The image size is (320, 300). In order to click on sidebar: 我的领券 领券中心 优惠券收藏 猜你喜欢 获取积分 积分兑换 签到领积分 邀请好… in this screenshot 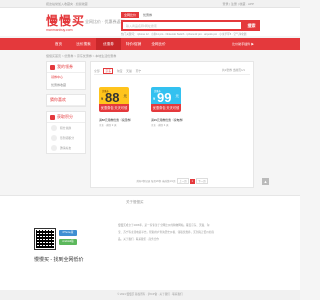, I will do `click(66, 109)`.